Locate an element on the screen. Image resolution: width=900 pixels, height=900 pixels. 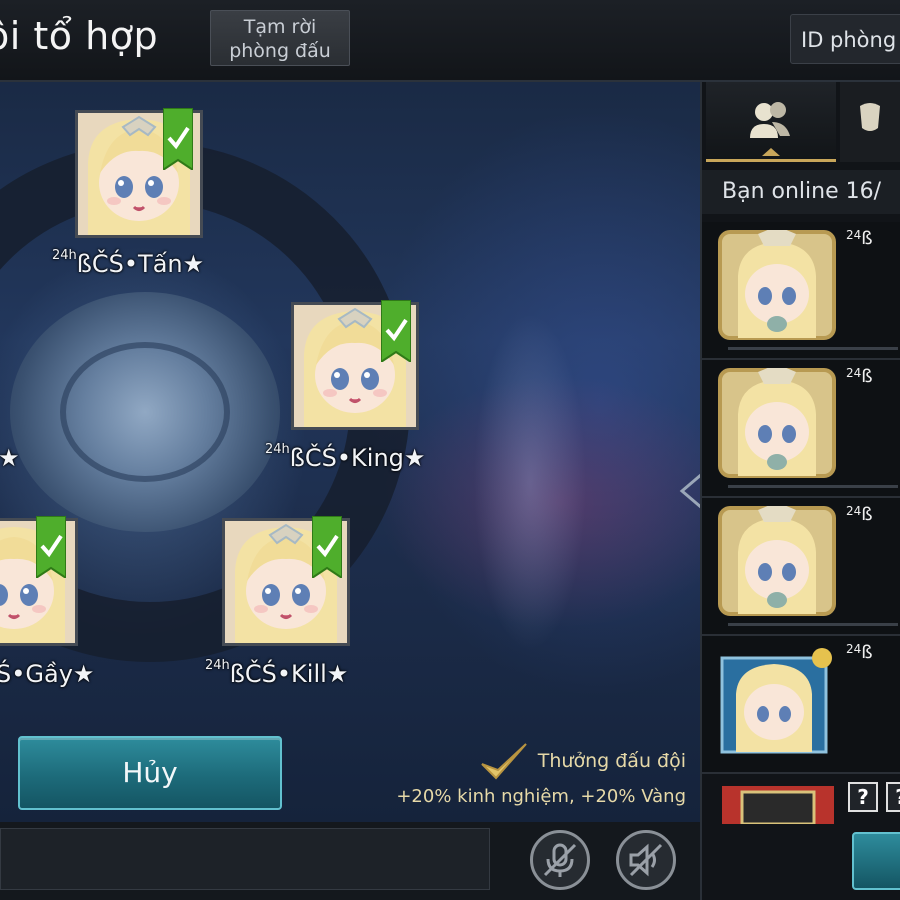
tab-guild is located at coordinates (870, 122).